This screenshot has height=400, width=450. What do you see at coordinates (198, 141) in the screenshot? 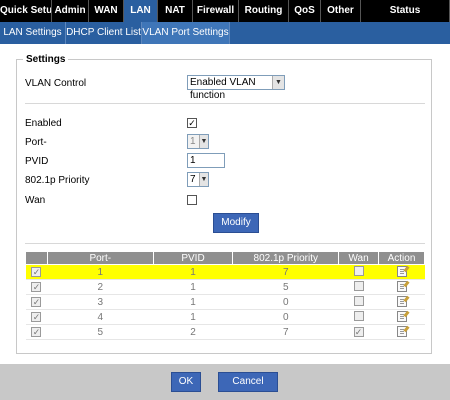
I see `port-select: 1 ▼` at bounding box center [198, 141].